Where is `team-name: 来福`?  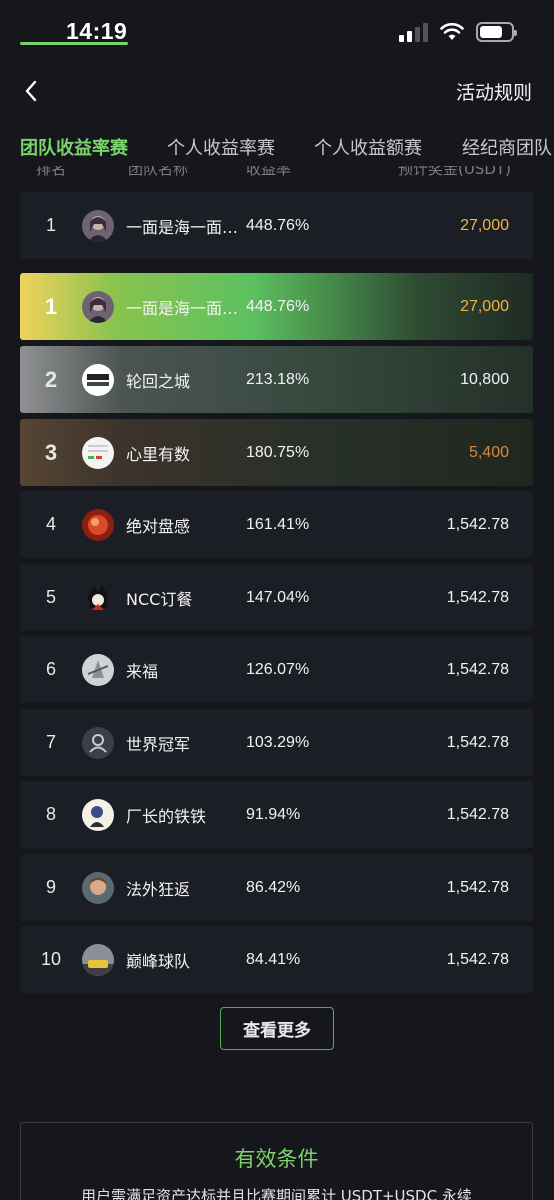 team-name: 来福 is located at coordinates (142, 671).